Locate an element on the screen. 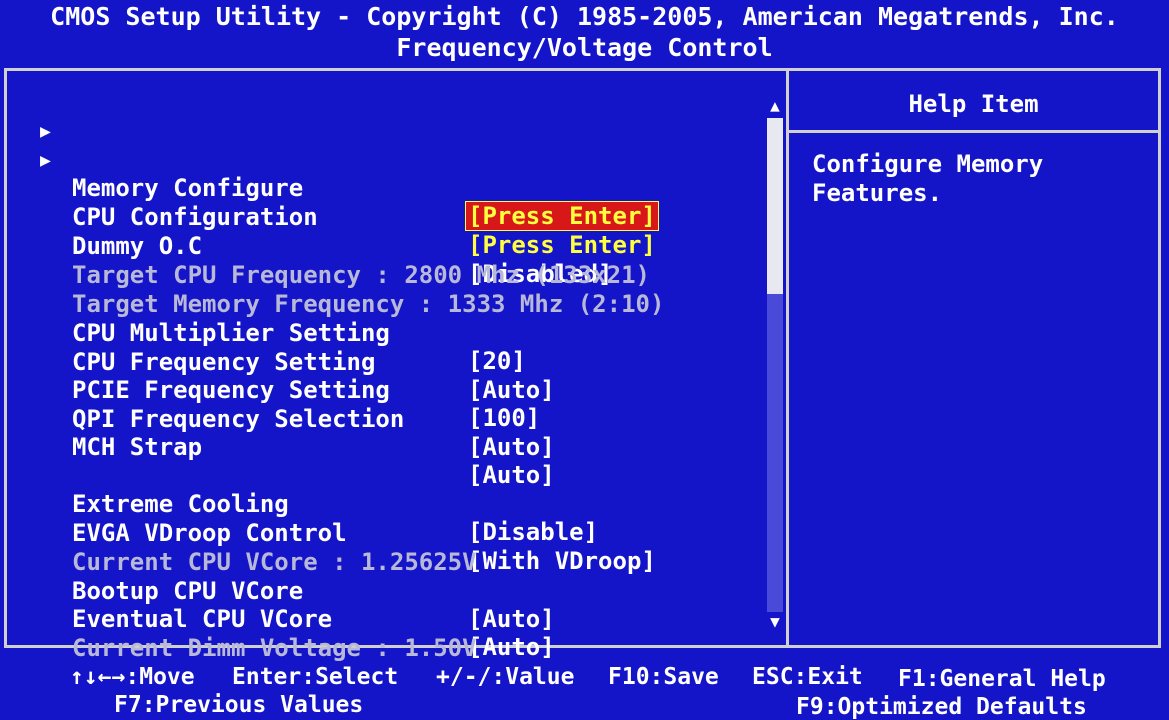 The height and width of the screenshot is (720, 1169). help-item-text: Configure Memory Features. is located at coordinates (928, 178).